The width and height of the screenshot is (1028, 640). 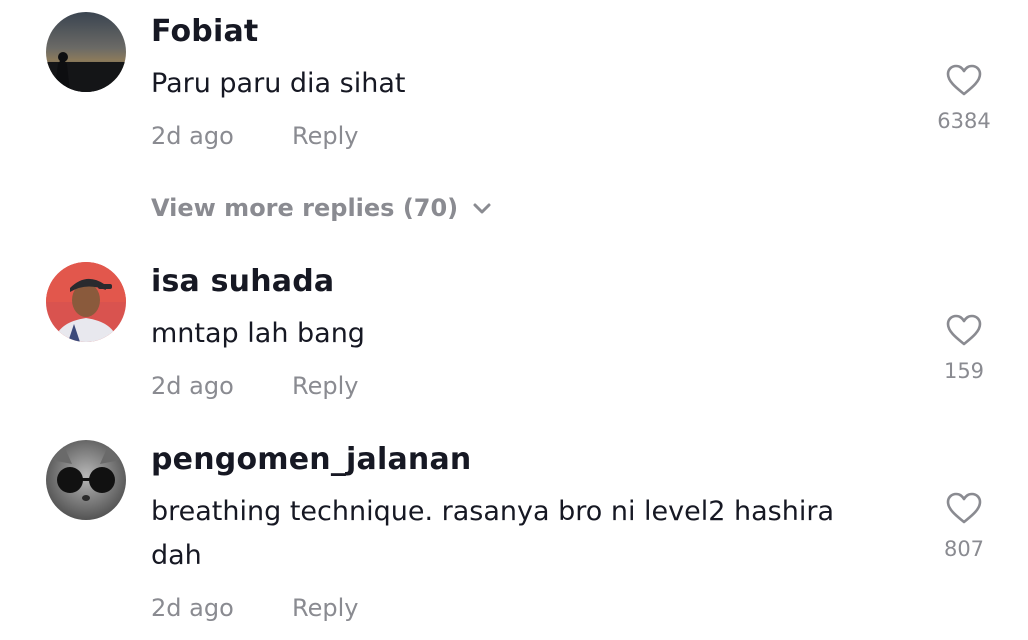 What do you see at coordinates (305, 208) in the screenshot?
I see `view-more-replies-label: View more replies (70)` at bounding box center [305, 208].